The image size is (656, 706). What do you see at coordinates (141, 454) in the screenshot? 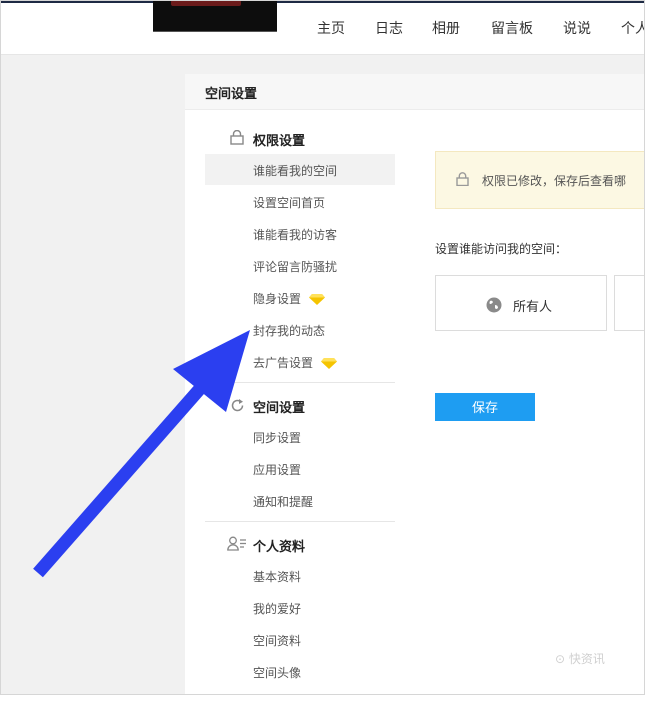
I see `annotation-arrow` at bounding box center [141, 454].